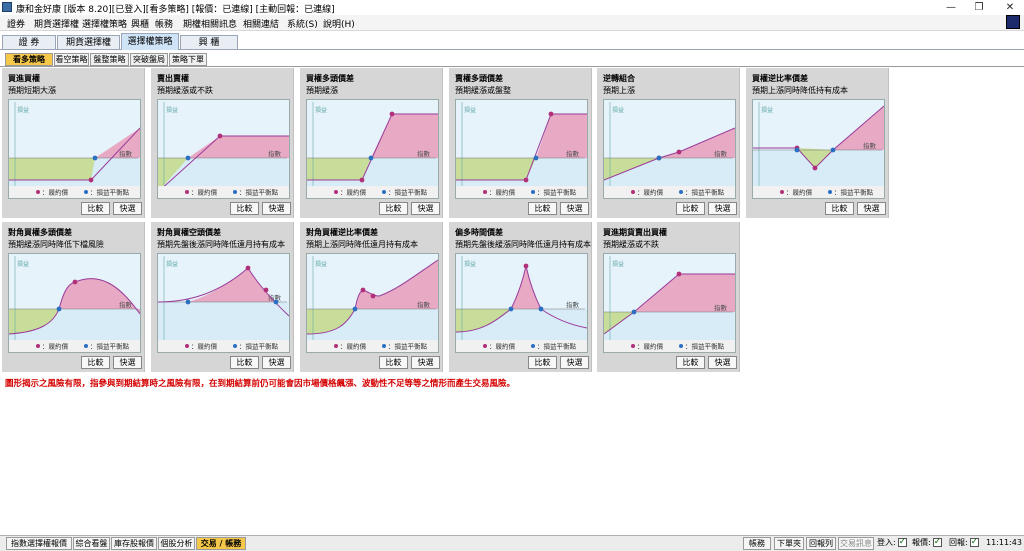  I want to click on bottom-tab-index-options: 指數選擇權報價, so click(39, 543).